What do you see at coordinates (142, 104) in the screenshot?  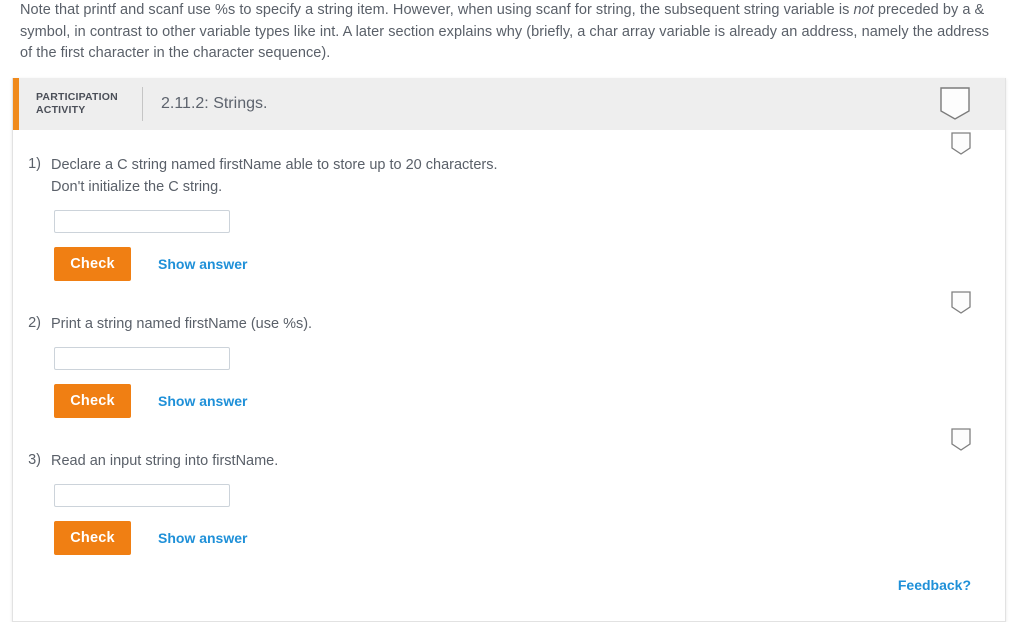 I see `header-divider` at bounding box center [142, 104].